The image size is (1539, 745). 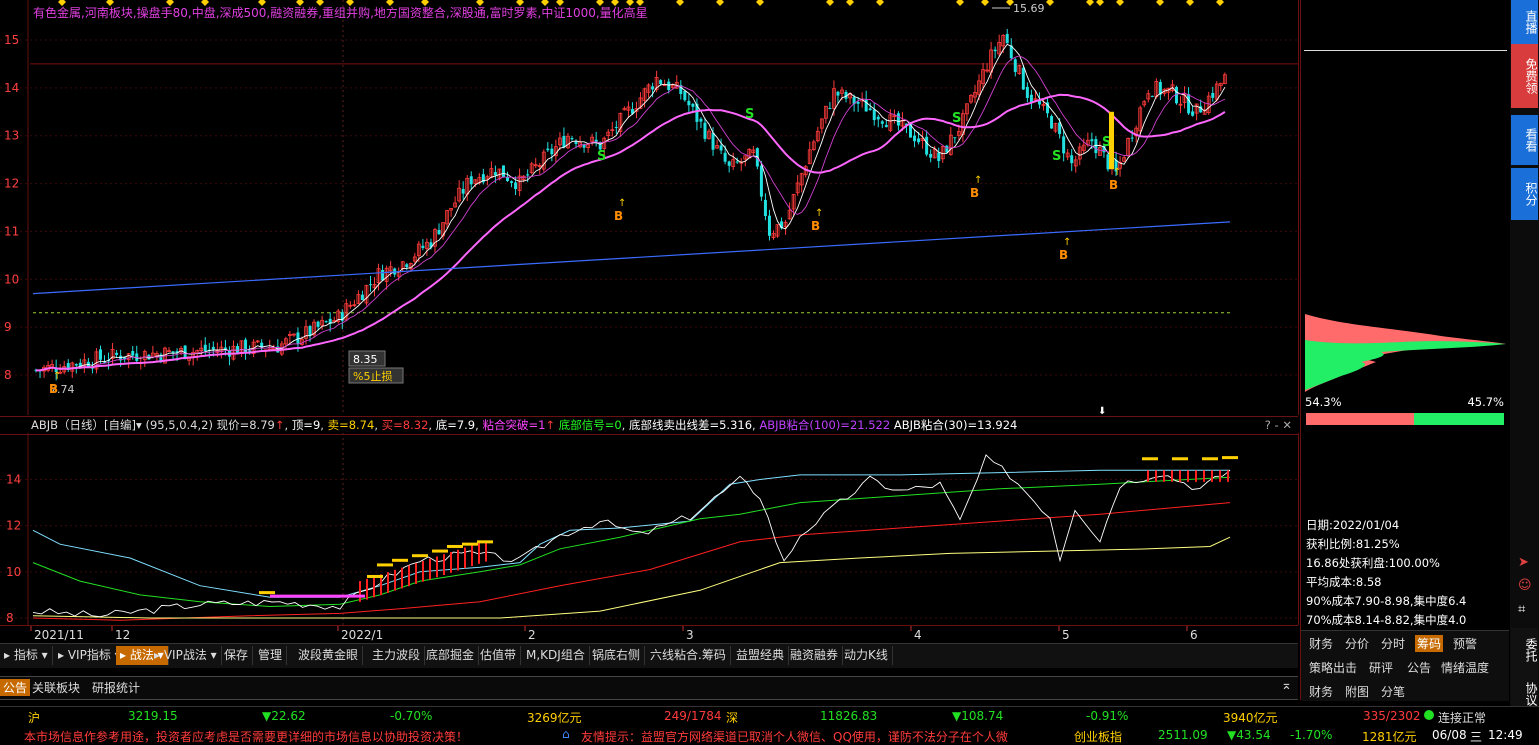 I want to click on side-tab-live: 直播, so click(x=1524, y=22).